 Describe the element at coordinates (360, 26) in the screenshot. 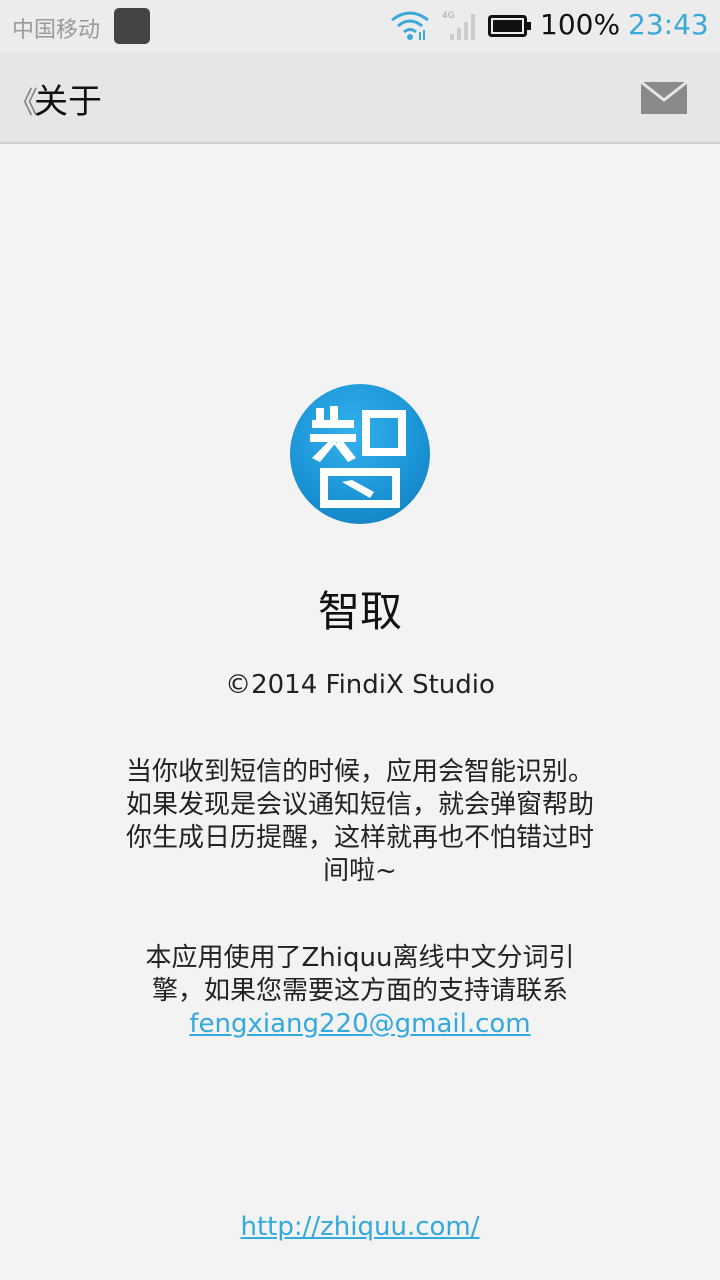

I see `status-bar: 中国移动 4G 100% 23:43` at that location.